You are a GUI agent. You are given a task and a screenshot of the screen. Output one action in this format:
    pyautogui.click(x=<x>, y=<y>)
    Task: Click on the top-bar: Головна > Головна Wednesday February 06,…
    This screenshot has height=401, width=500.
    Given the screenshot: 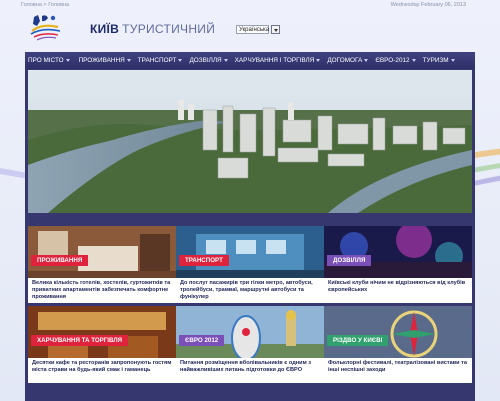 What is the action you would take?
    pyautogui.click(x=250, y=5)
    